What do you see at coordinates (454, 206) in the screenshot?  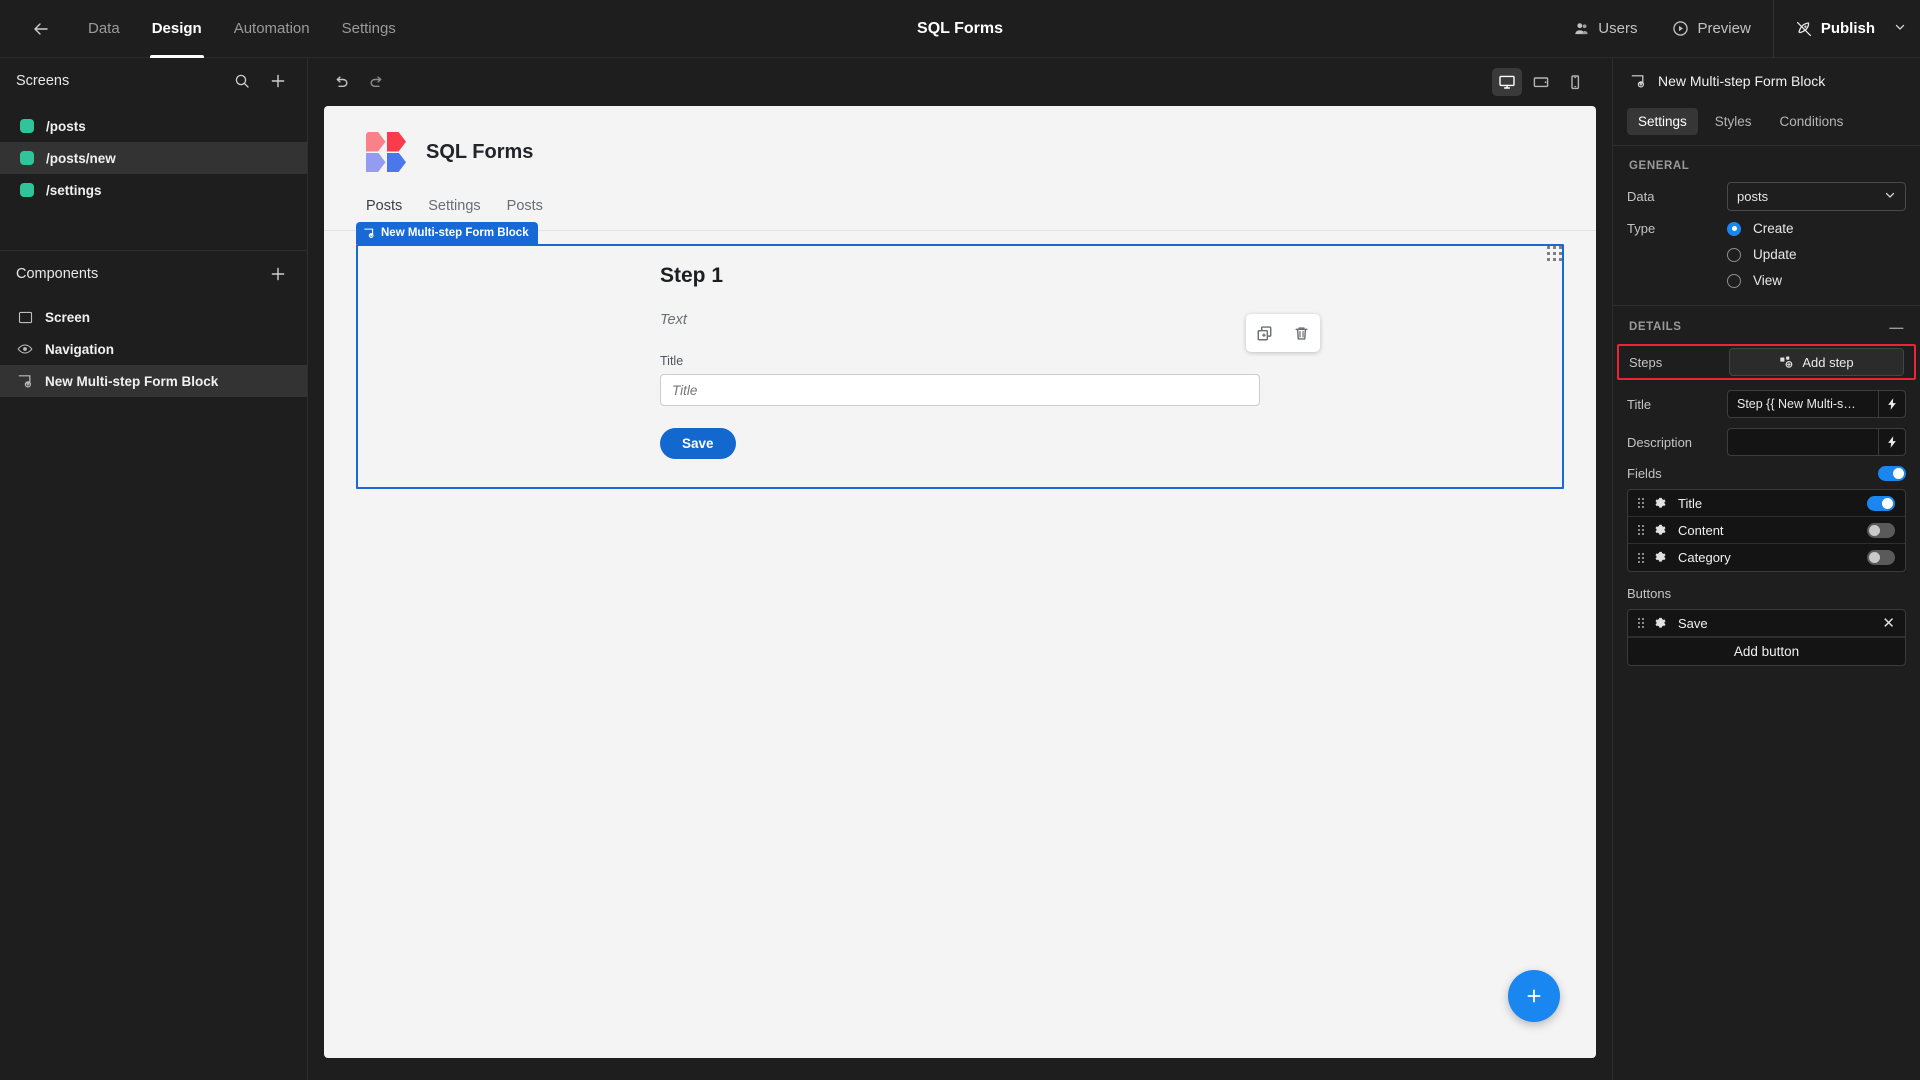 I see `preview-tab-2: Settings` at bounding box center [454, 206].